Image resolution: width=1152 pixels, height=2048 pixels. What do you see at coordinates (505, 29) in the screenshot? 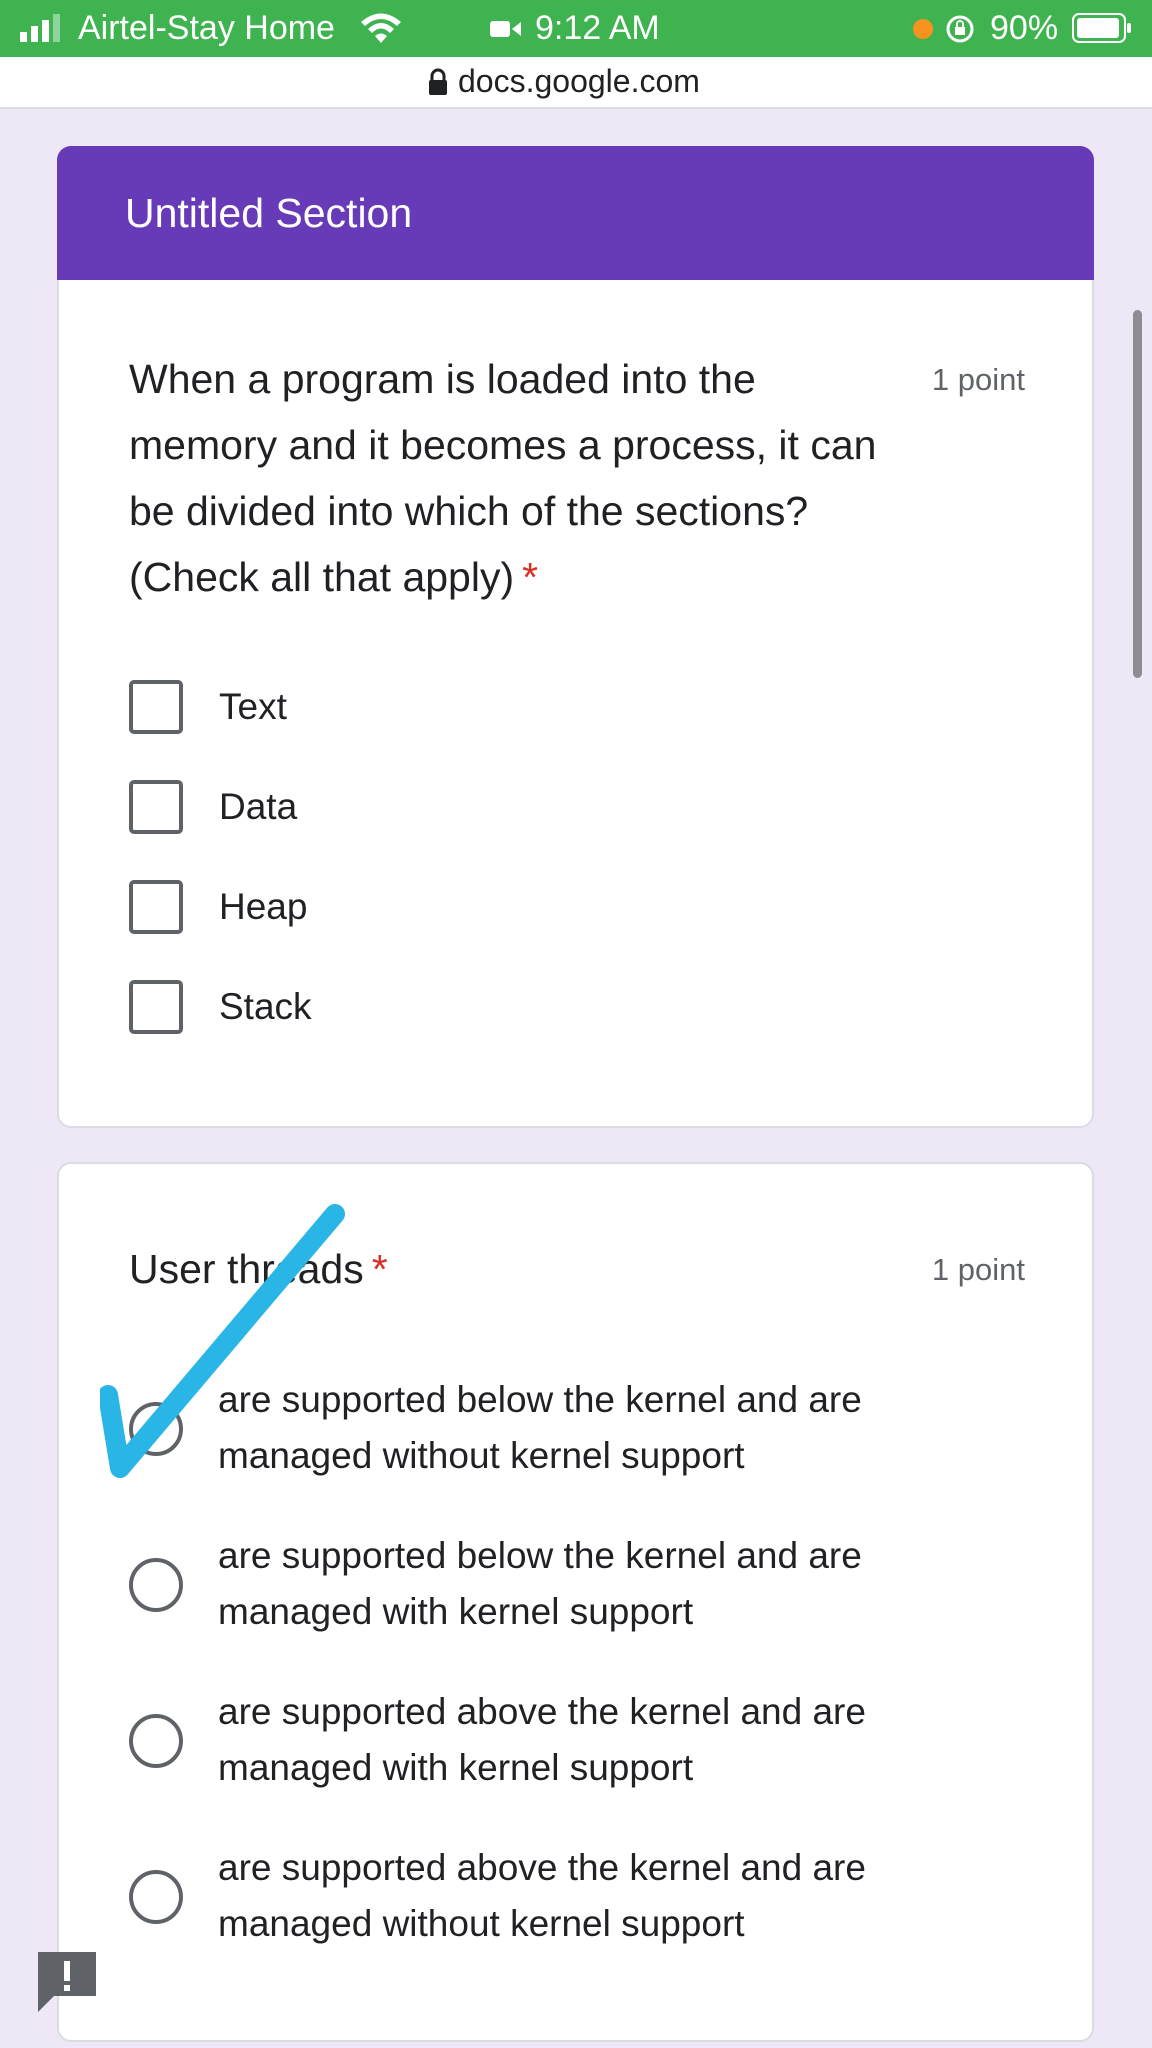
I see `screen-record-icon` at bounding box center [505, 29].